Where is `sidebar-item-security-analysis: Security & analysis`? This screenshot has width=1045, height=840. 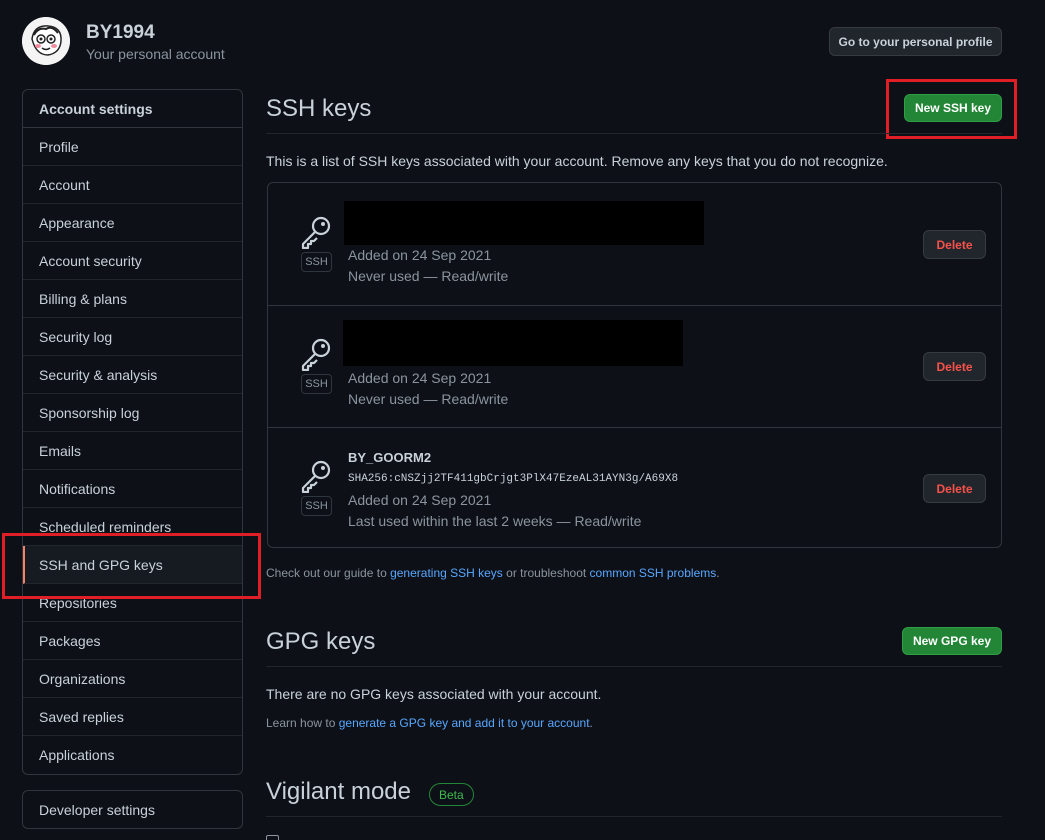
sidebar-item-security-analysis: Security & analysis is located at coordinates (132, 375).